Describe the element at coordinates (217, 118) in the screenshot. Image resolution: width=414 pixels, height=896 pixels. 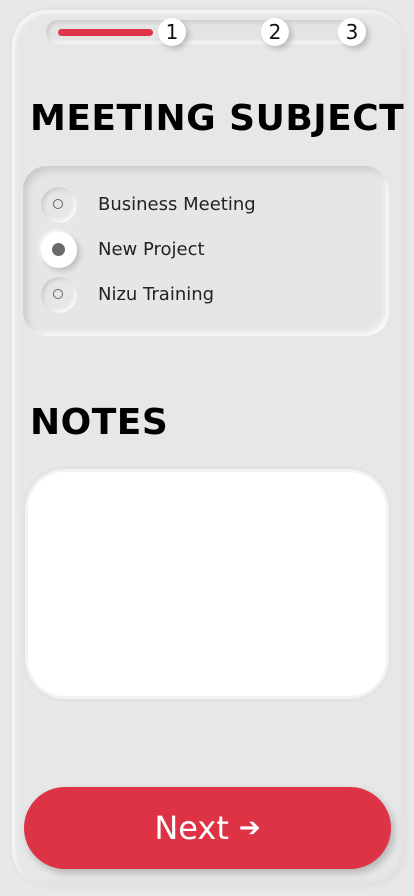
I see `meeting-subject-heading: MEETING SUBJECT` at that location.